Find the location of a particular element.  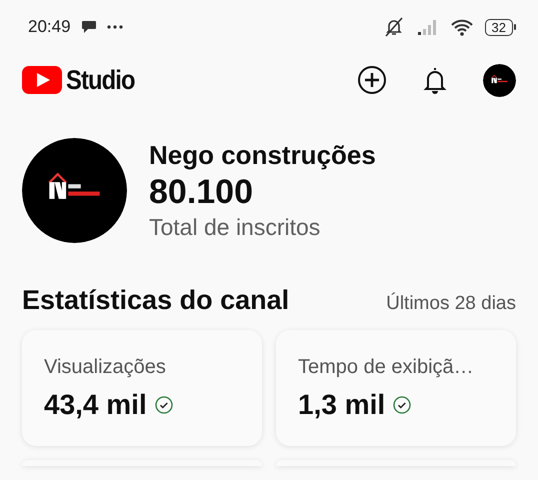

studio-logo-text: Studio is located at coordinates (100, 80).